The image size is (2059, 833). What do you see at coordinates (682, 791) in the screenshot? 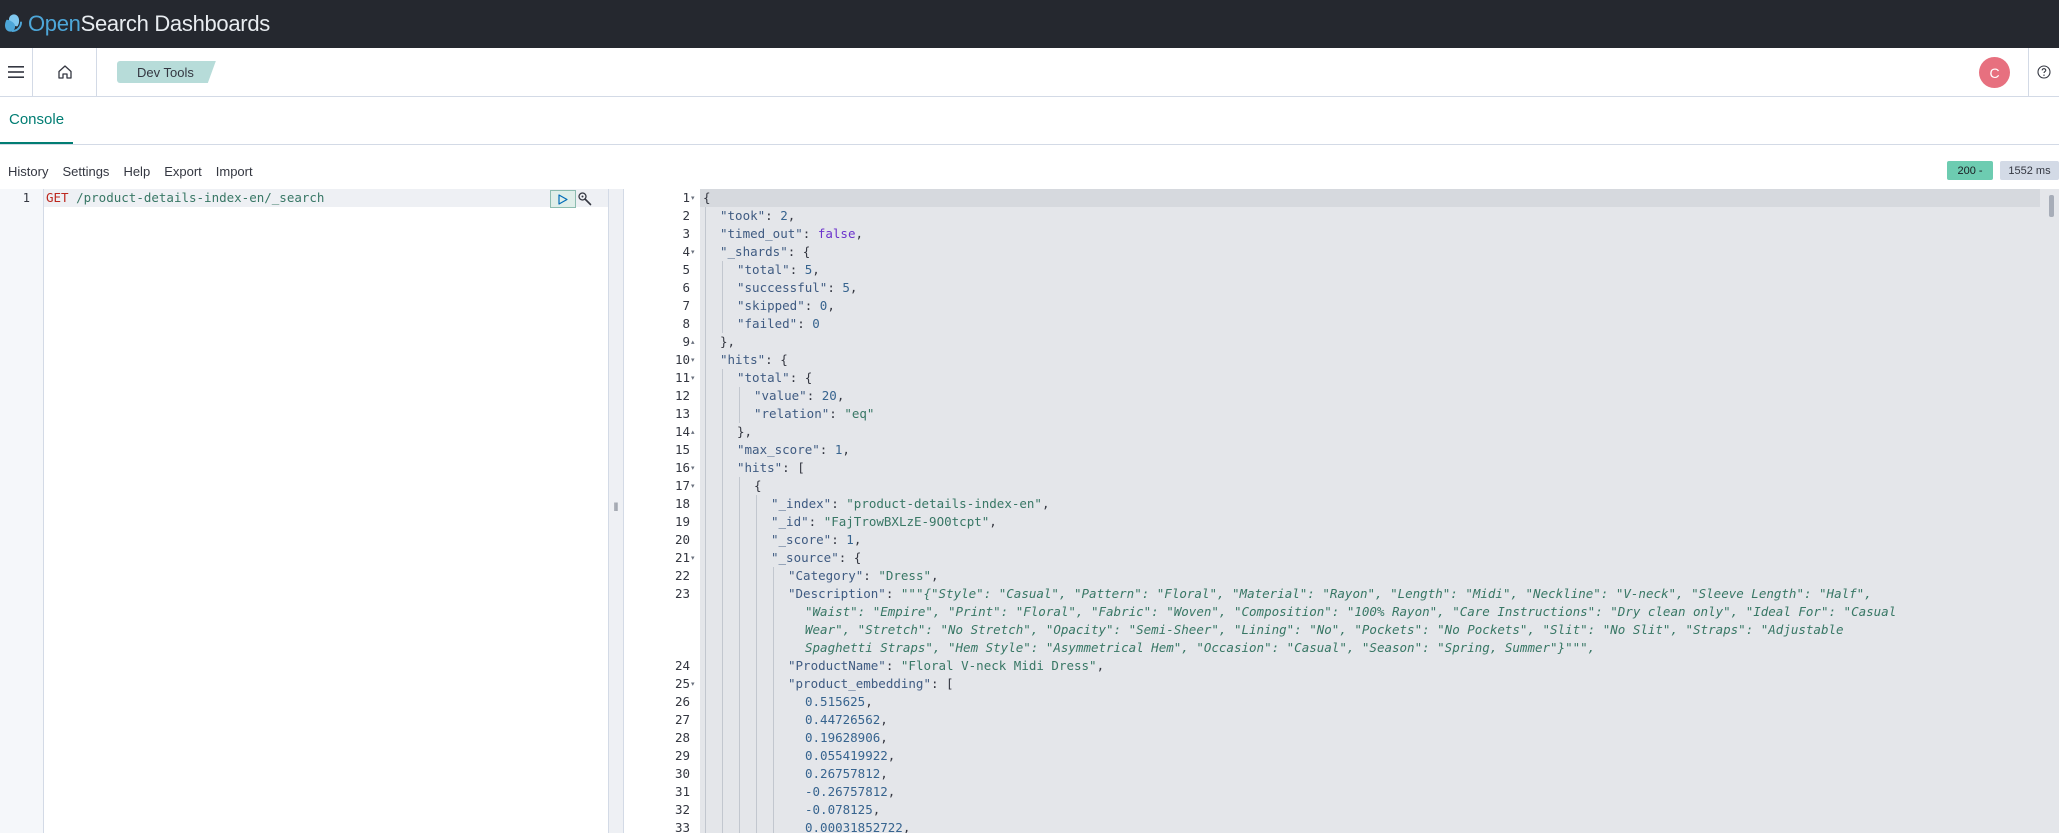
I see `line-number: 31` at bounding box center [682, 791].